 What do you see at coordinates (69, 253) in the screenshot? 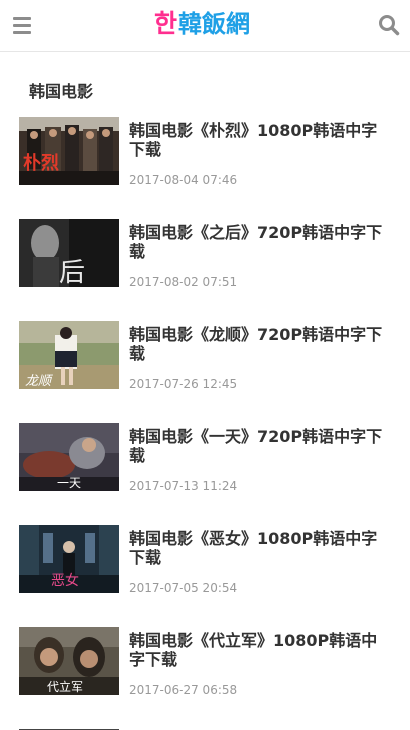
I see `article-thumbnail: 后` at bounding box center [69, 253].